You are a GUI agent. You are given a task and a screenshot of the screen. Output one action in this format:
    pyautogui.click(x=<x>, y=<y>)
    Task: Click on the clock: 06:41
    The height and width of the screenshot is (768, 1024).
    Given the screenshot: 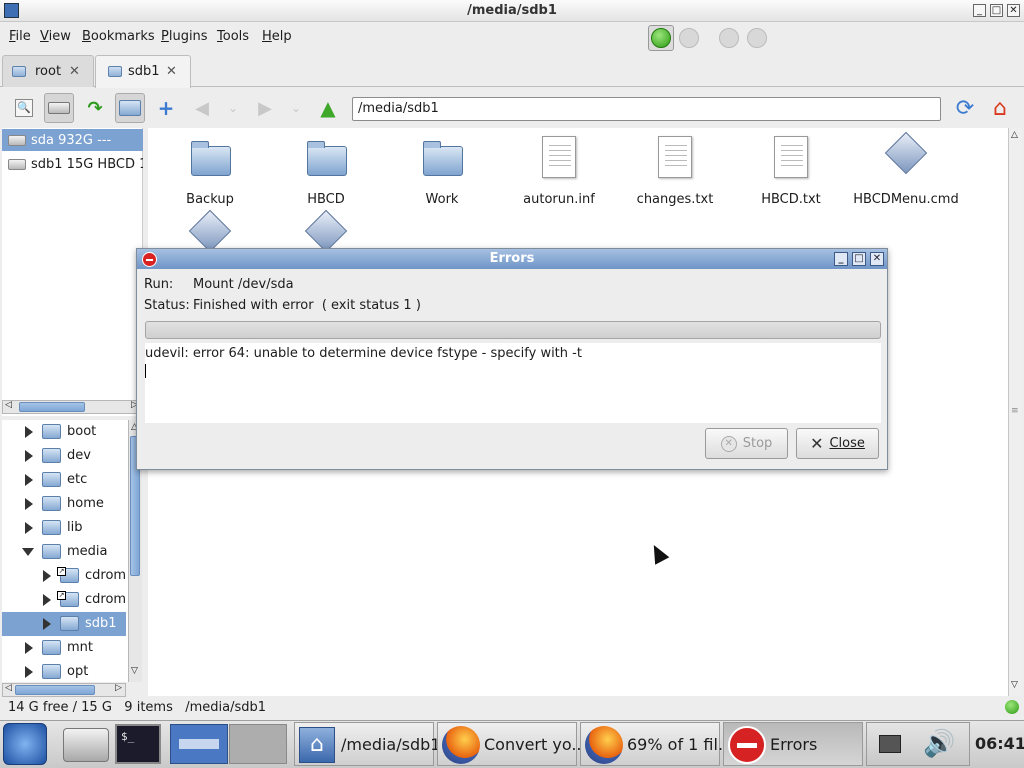 What is the action you would take?
    pyautogui.click(x=999, y=743)
    